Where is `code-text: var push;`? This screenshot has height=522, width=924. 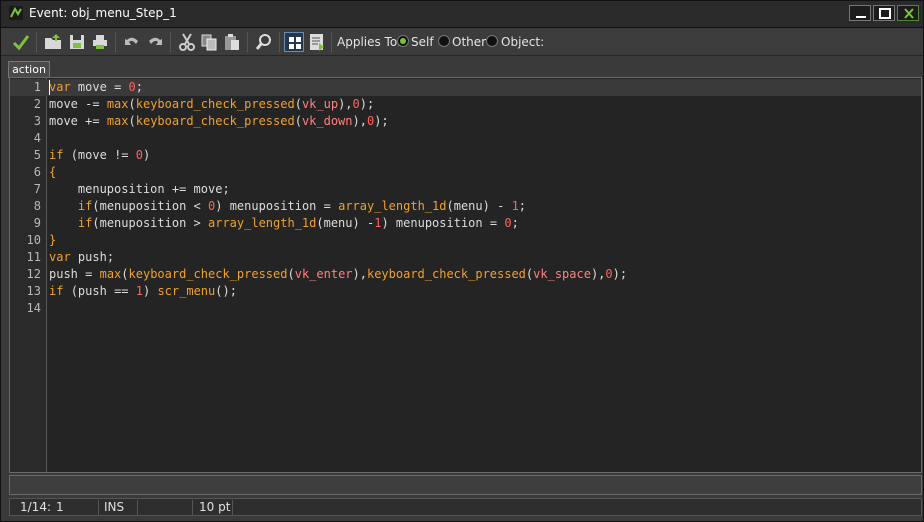
code-text: var push; is located at coordinates (82, 257).